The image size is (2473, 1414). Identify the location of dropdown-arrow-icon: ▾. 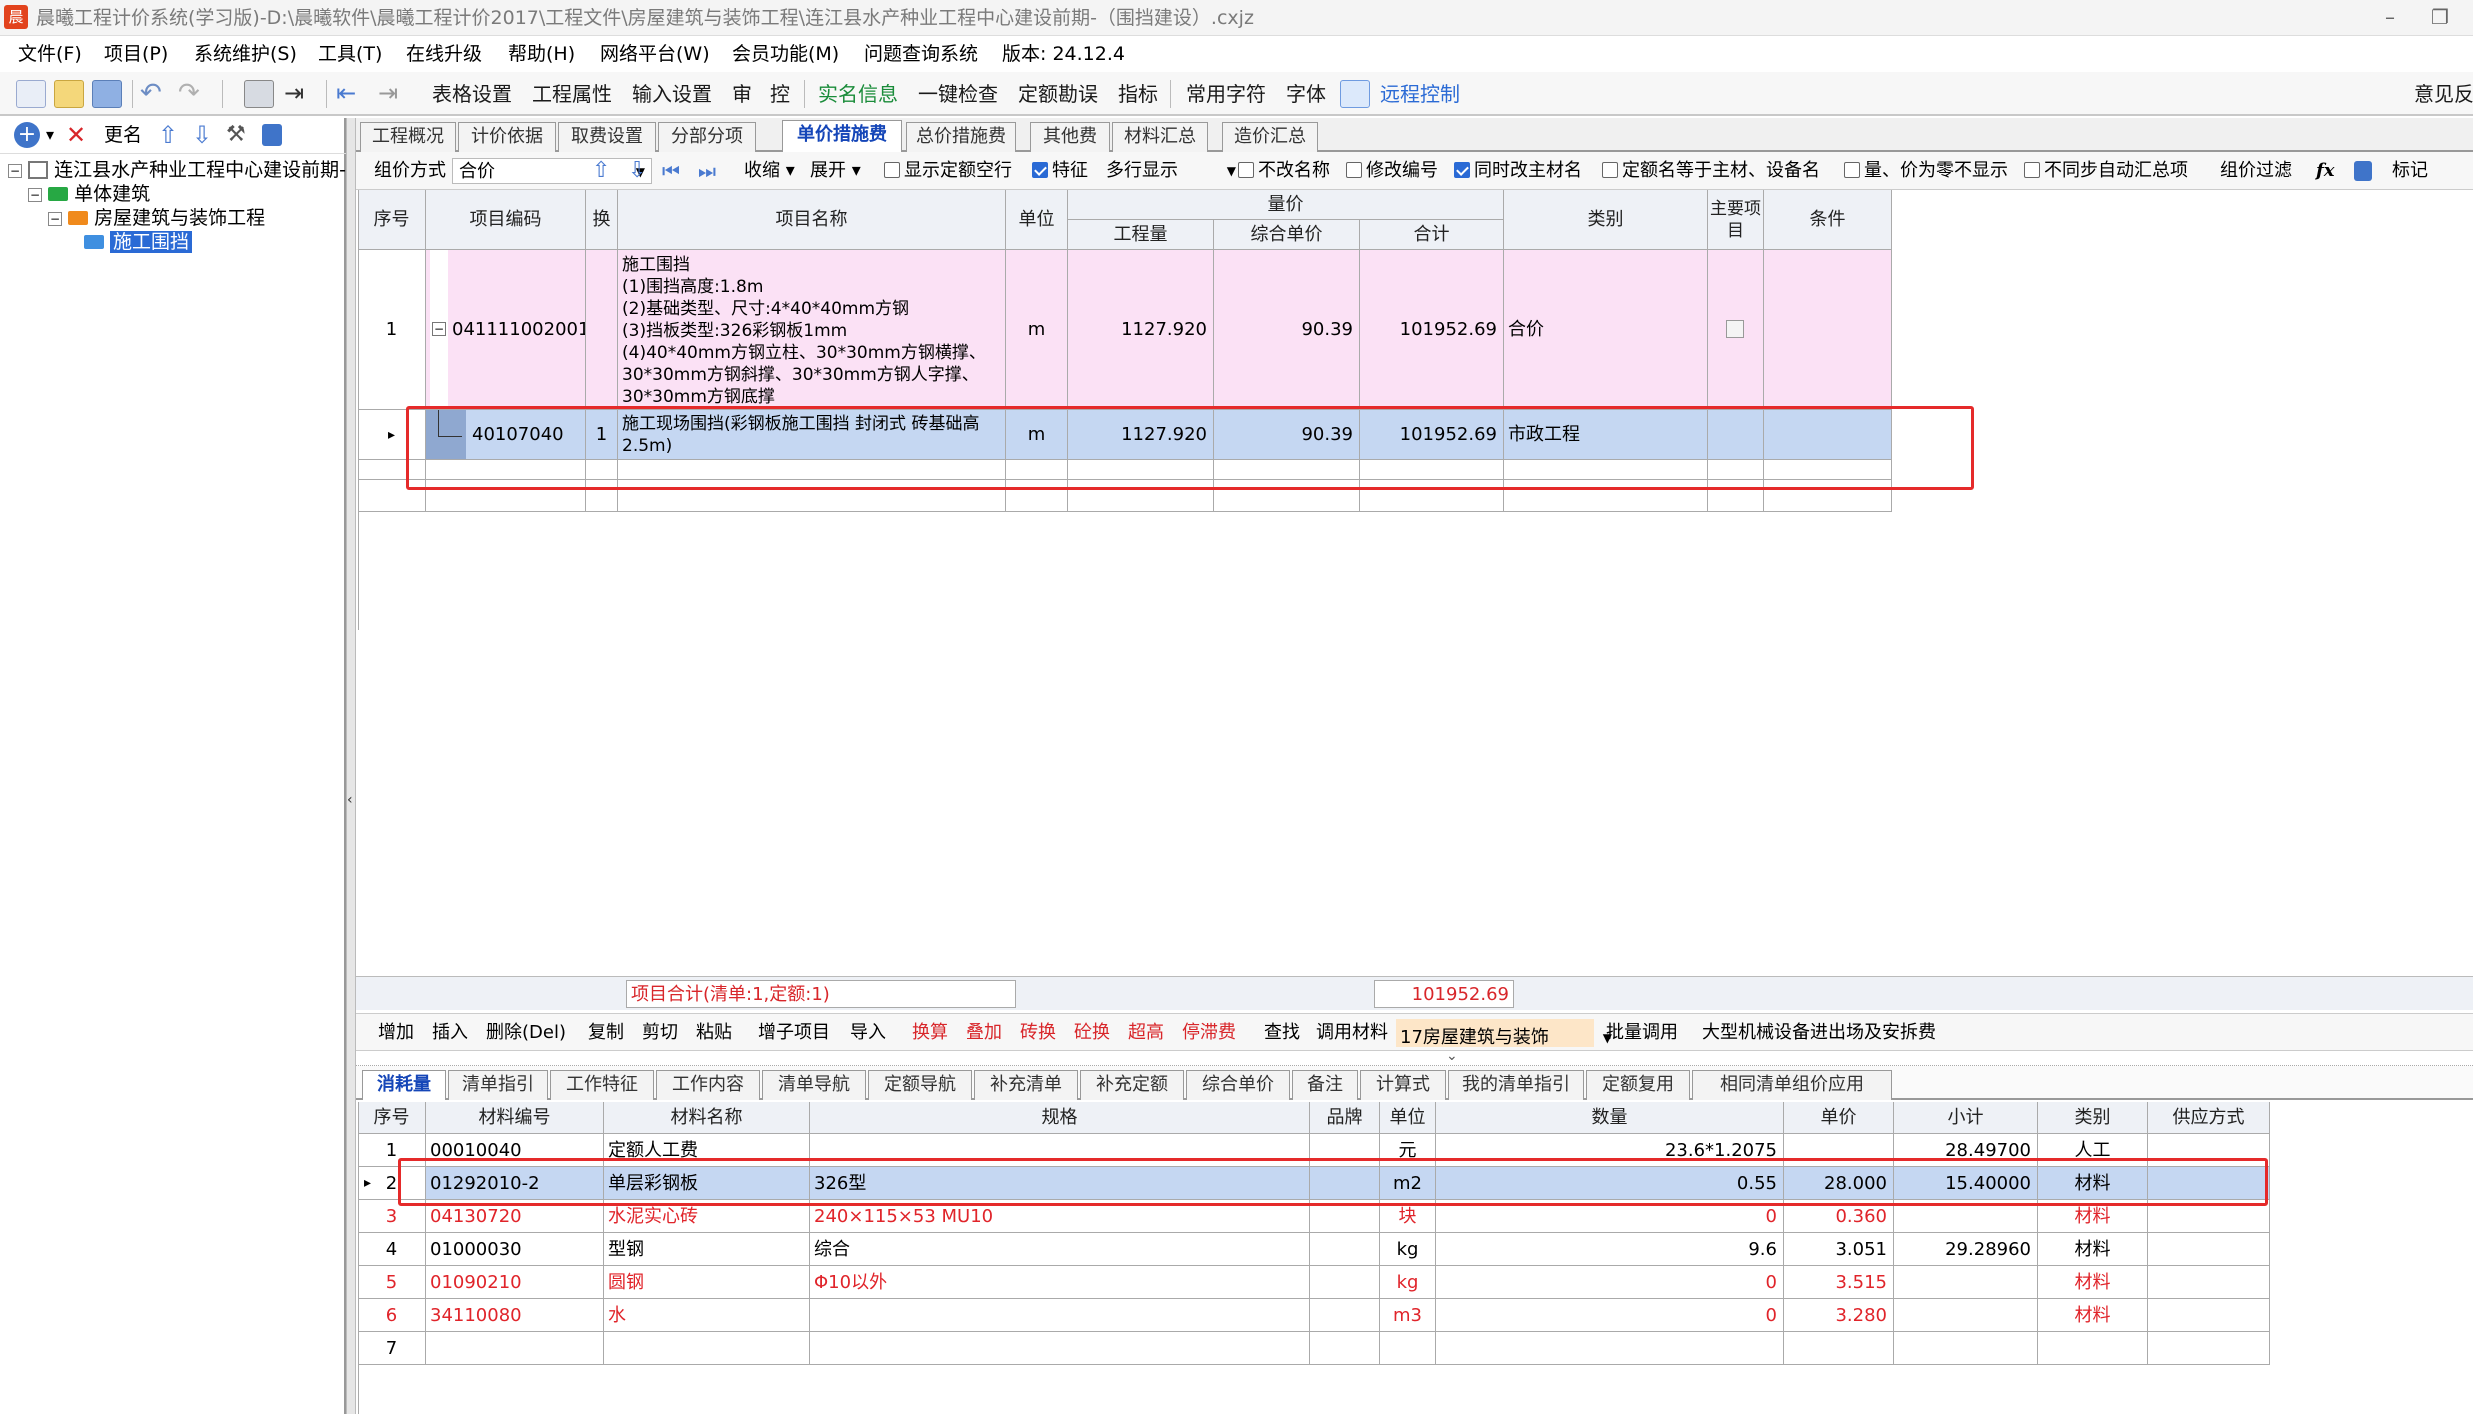
(50, 135).